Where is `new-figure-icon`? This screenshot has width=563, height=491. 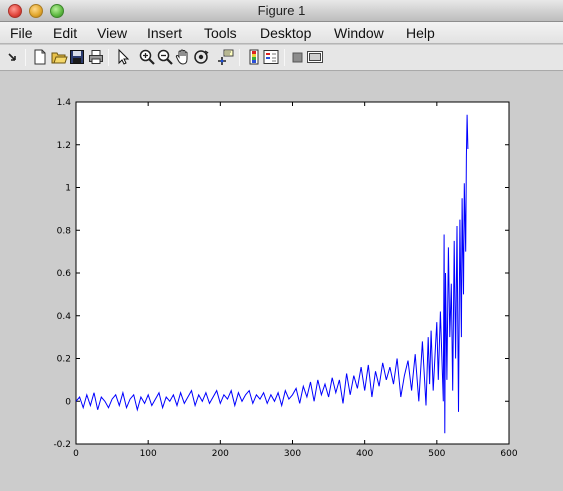
new-figure-icon is located at coordinates (40, 57).